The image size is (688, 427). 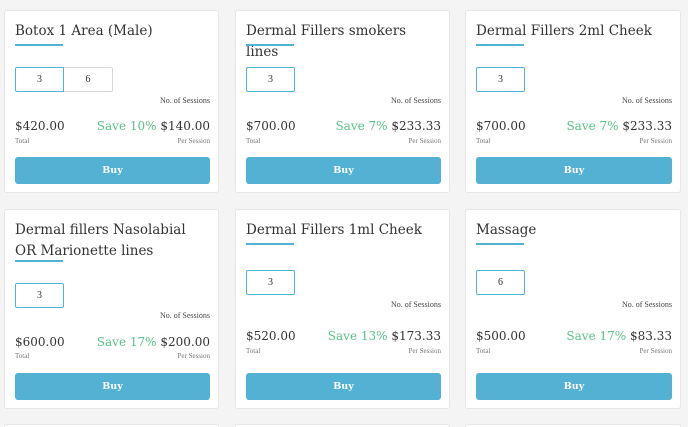 What do you see at coordinates (651, 336) in the screenshot?
I see `per-session-price: $83.33` at bounding box center [651, 336].